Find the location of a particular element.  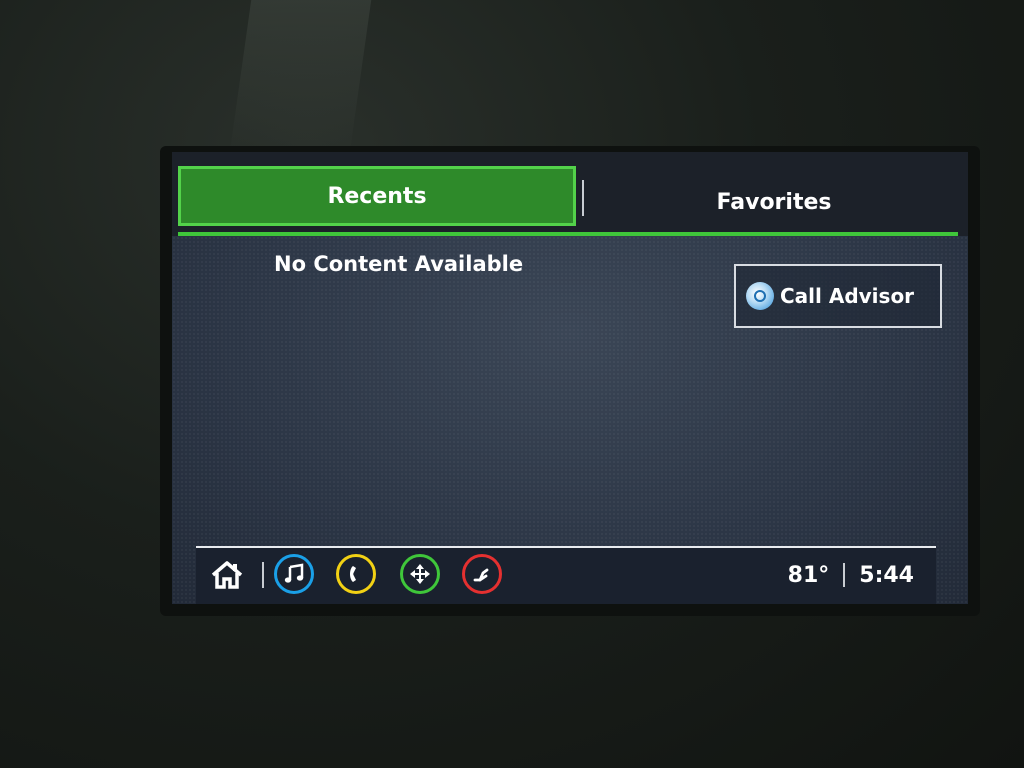

music-icon is located at coordinates (294, 573).